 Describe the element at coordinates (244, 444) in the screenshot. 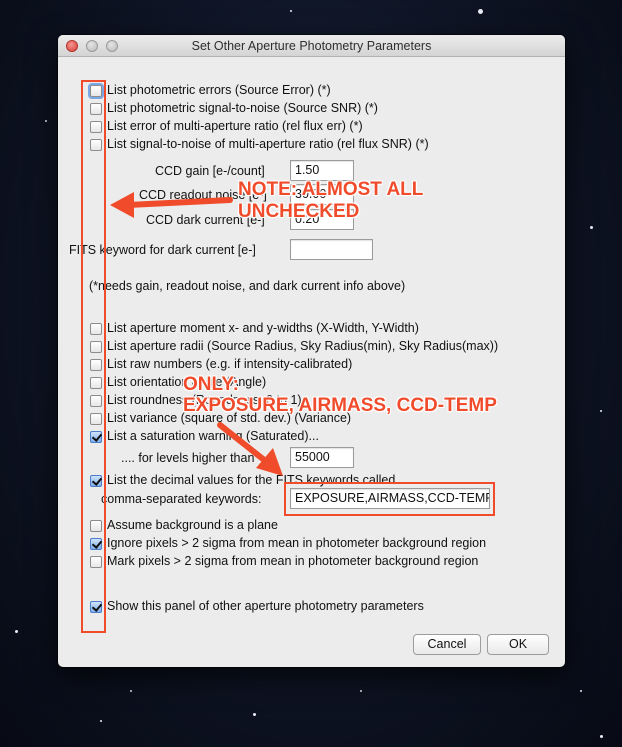

I see `arrow-only-shaft` at that location.